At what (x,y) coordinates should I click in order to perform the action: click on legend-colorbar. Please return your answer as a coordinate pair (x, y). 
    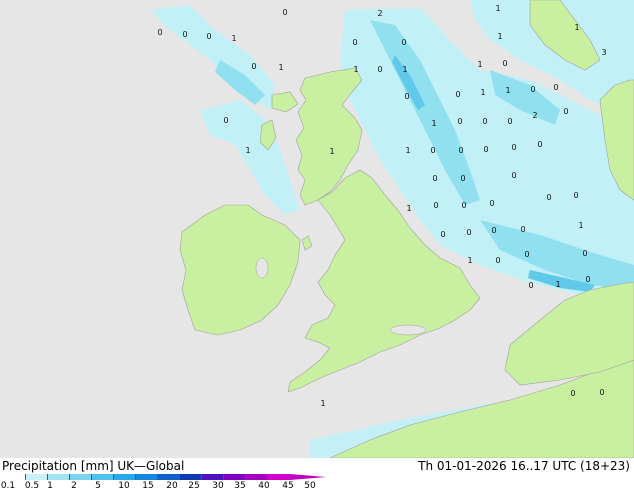
    Looking at the image, I should click on (147, 477).